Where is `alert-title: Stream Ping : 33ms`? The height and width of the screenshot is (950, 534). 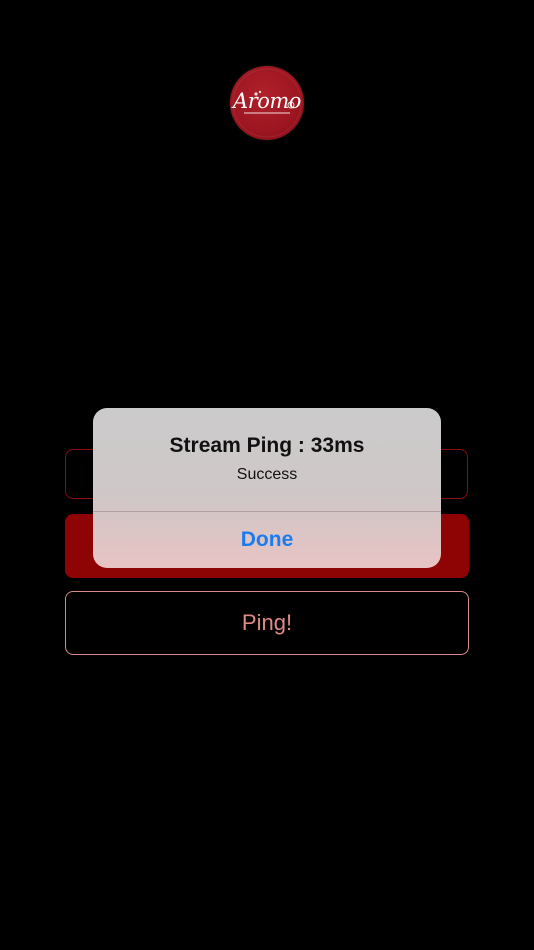
alert-title: Stream Ping : 33ms is located at coordinates (267, 445).